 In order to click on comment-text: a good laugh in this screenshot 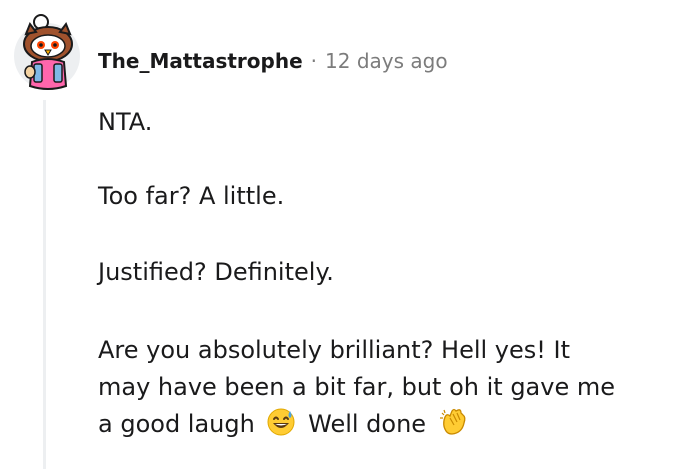, I will do `click(176, 424)`.